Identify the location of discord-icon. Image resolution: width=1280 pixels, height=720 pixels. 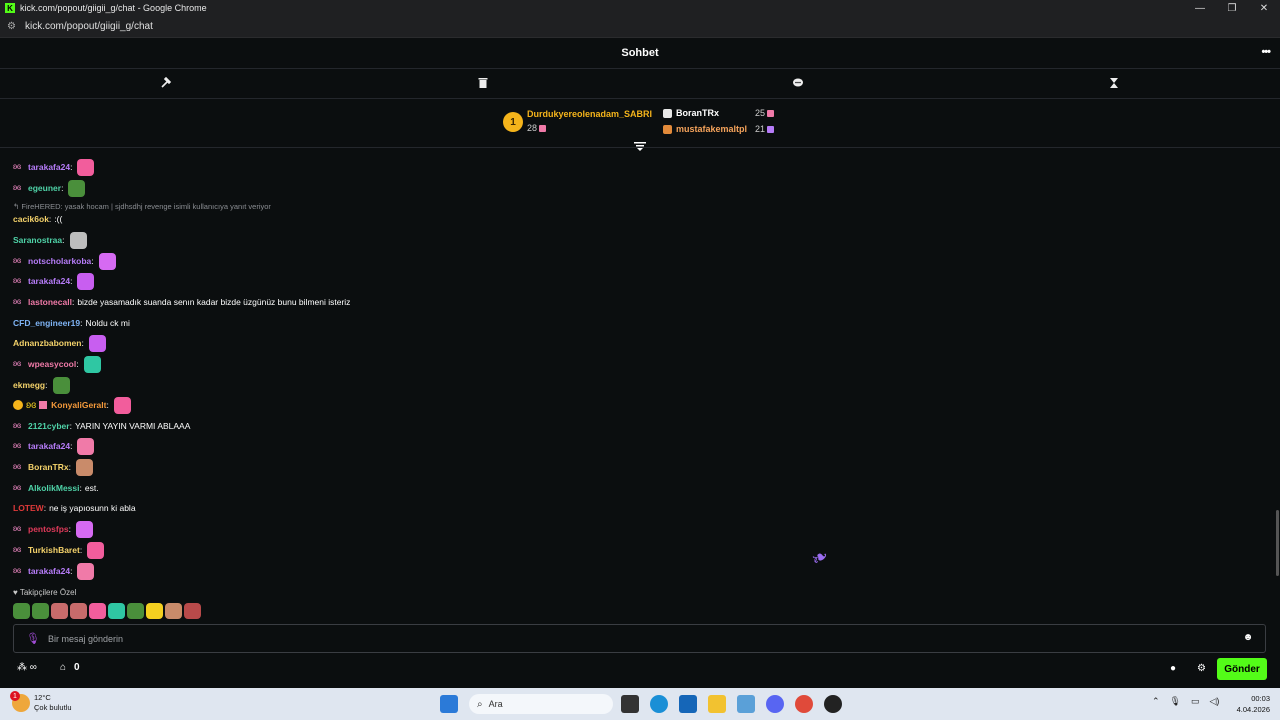
(775, 704).